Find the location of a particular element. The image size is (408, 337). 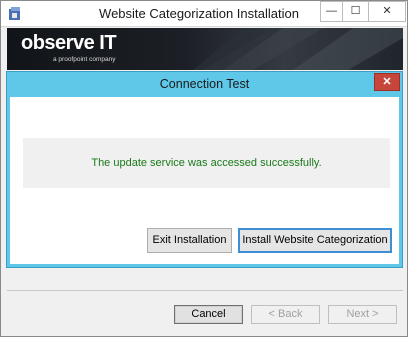

dialog-close-button: ✕ is located at coordinates (387, 82).